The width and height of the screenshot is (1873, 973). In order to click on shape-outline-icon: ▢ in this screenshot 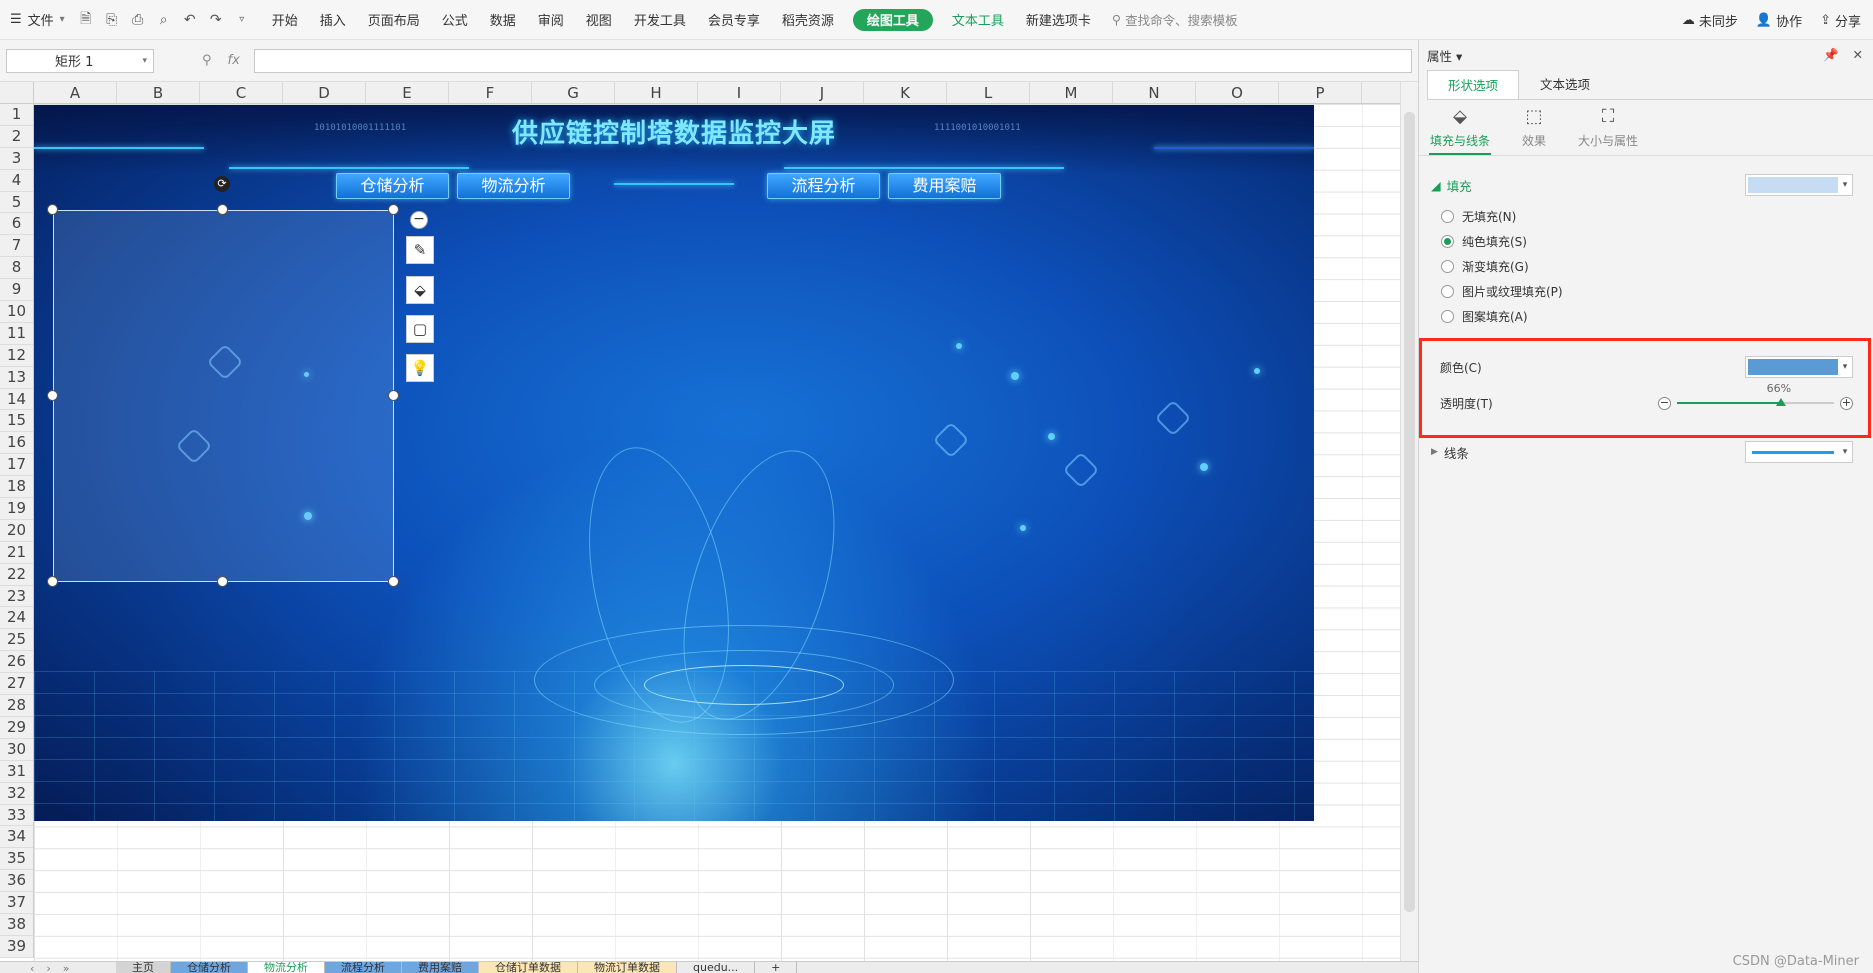, I will do `click(420, 329)`.